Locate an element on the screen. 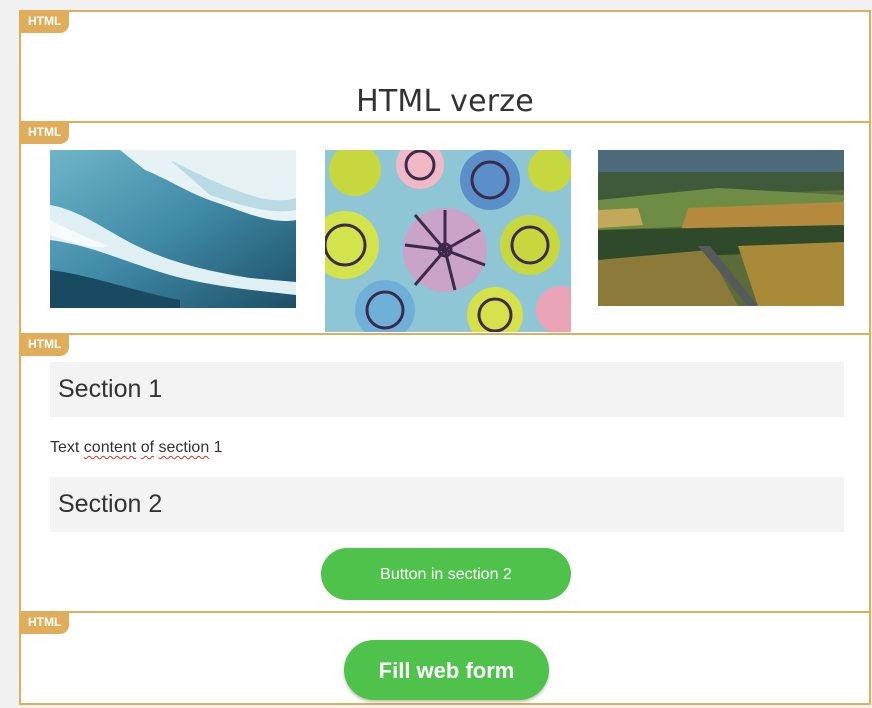 Image resolution: width=872 pixels, height=708 pixels. text-part: Text is located at coordinates (67, 447).